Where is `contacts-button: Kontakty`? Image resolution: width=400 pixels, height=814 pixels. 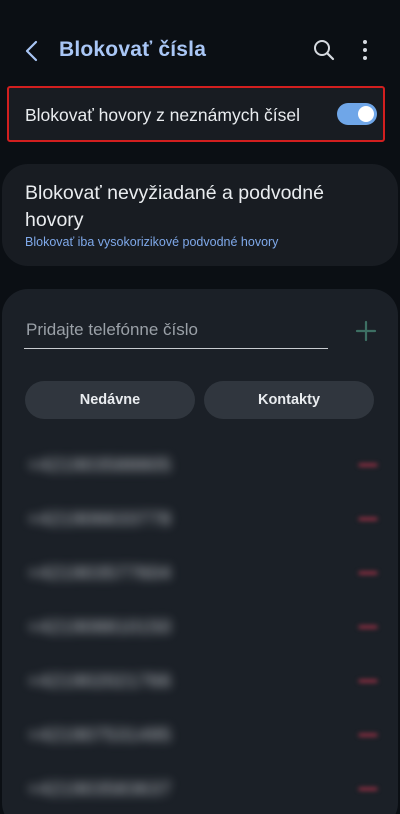 contacts-button: Kontakty is located at coordinates (289, 400).